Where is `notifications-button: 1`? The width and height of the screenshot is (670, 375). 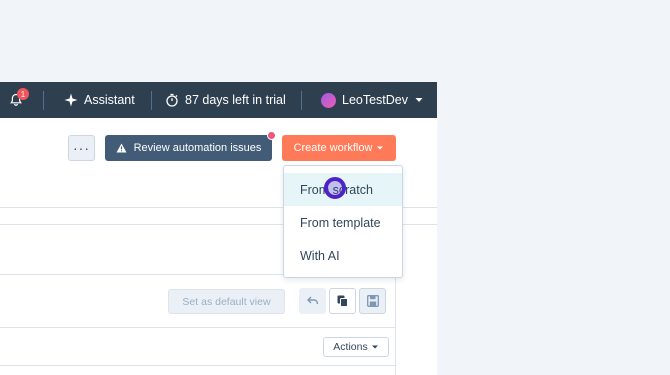
notifications-button: 1 is located at coordinates (19, 100).